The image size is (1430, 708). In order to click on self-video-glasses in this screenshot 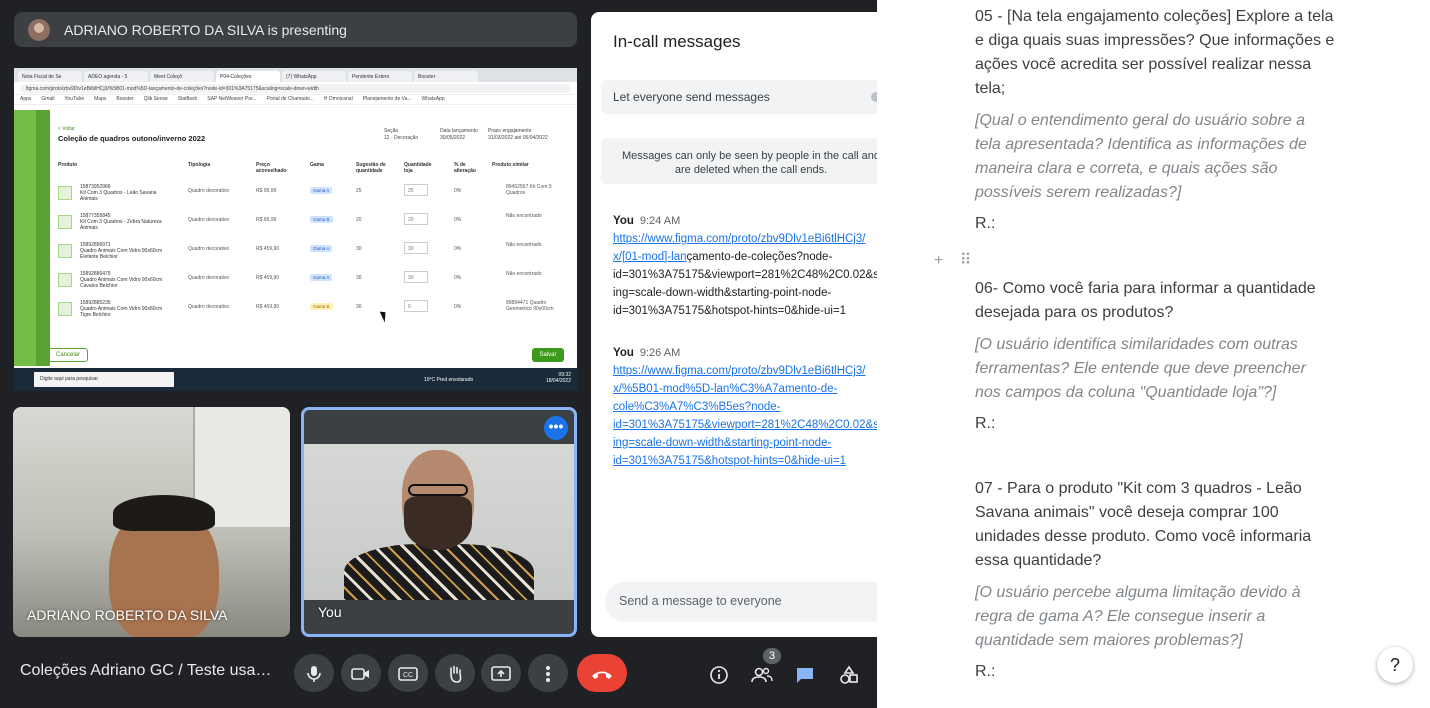, I will do `click(438, 490)`.